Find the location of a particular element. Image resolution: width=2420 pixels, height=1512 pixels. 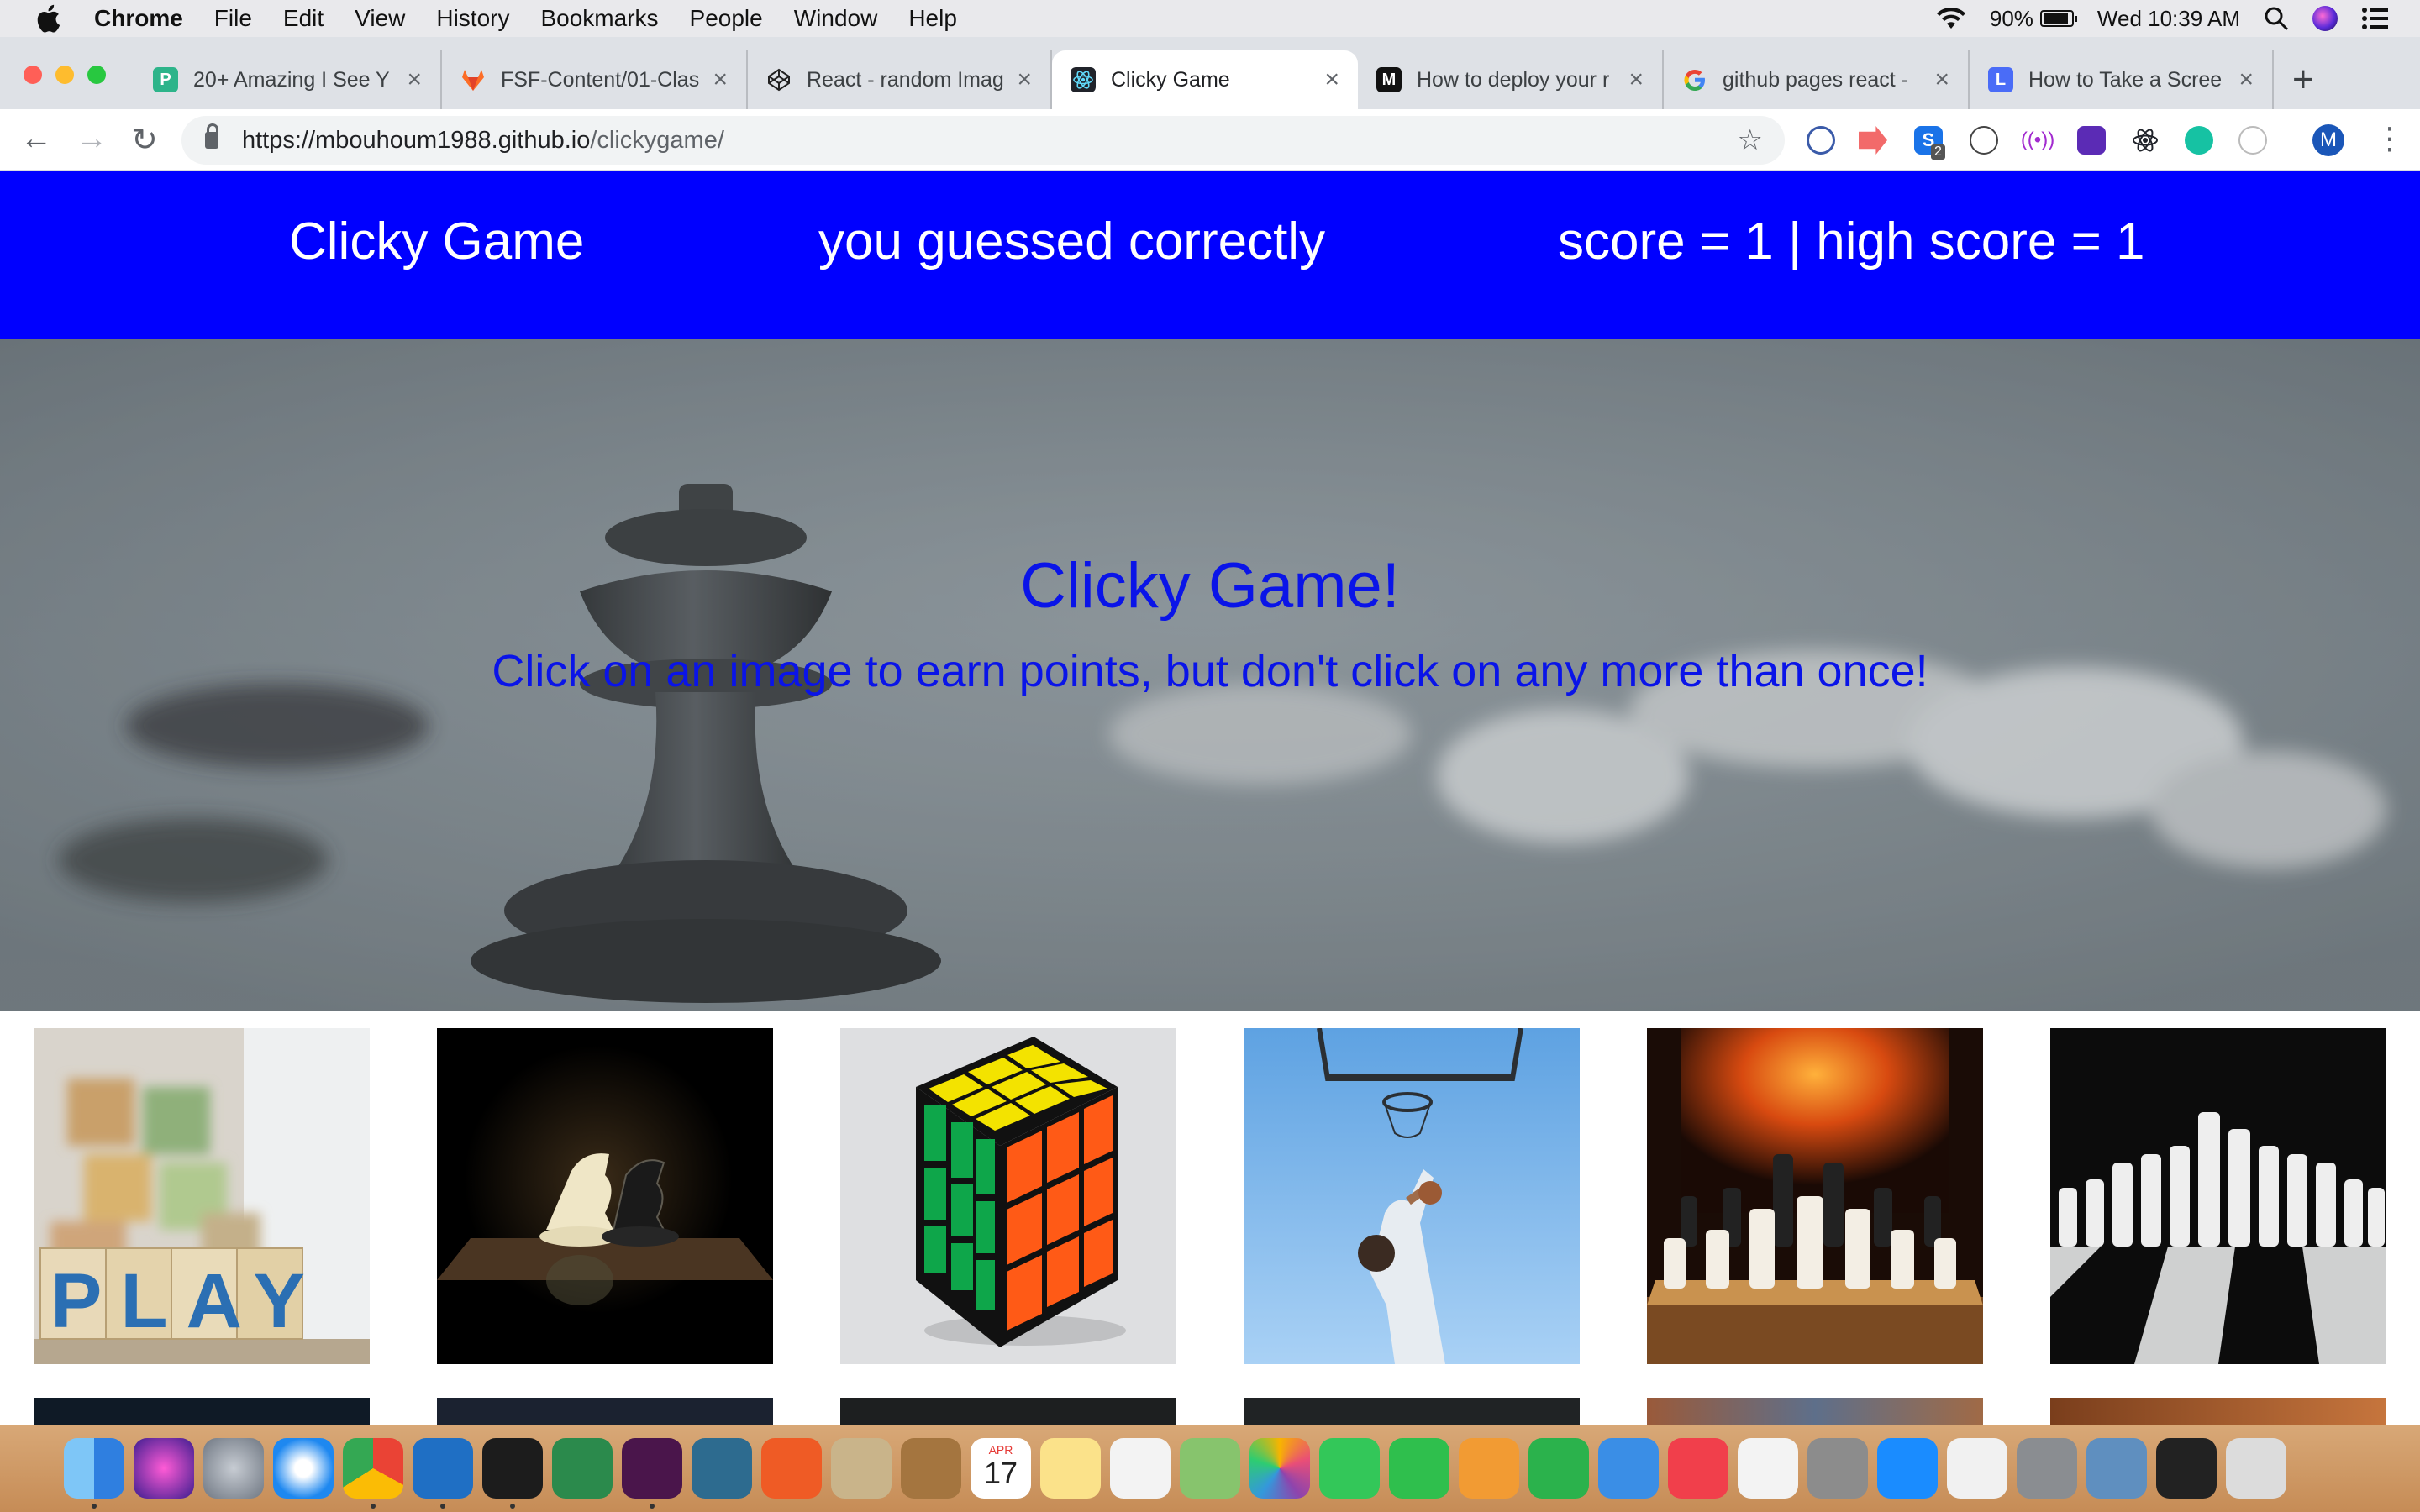

launchpad-icon is located at coordinates (233, 1468).